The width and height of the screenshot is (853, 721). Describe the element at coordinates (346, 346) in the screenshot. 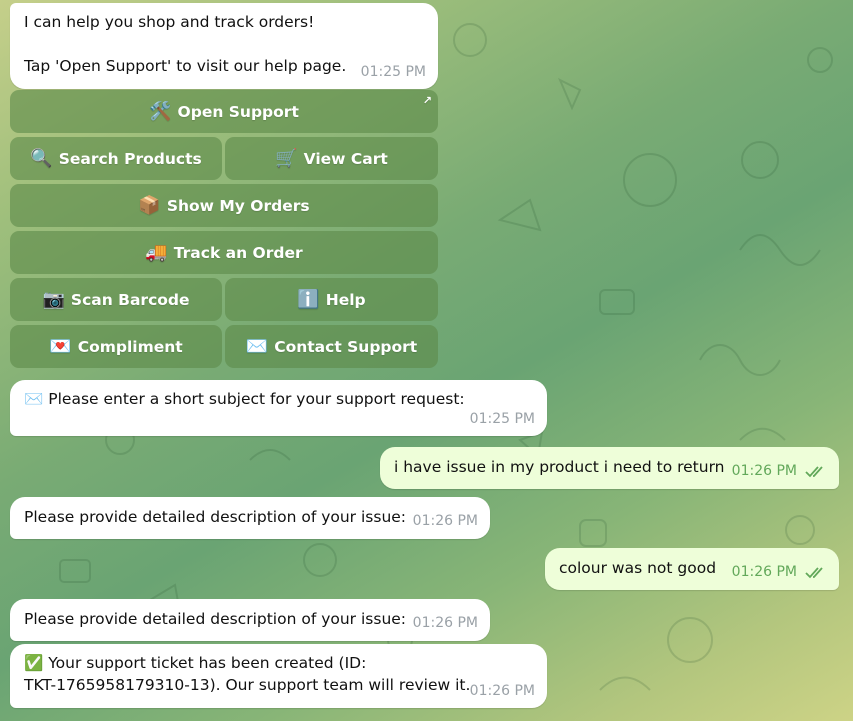

I see `button-label: Contact Support` at that location.